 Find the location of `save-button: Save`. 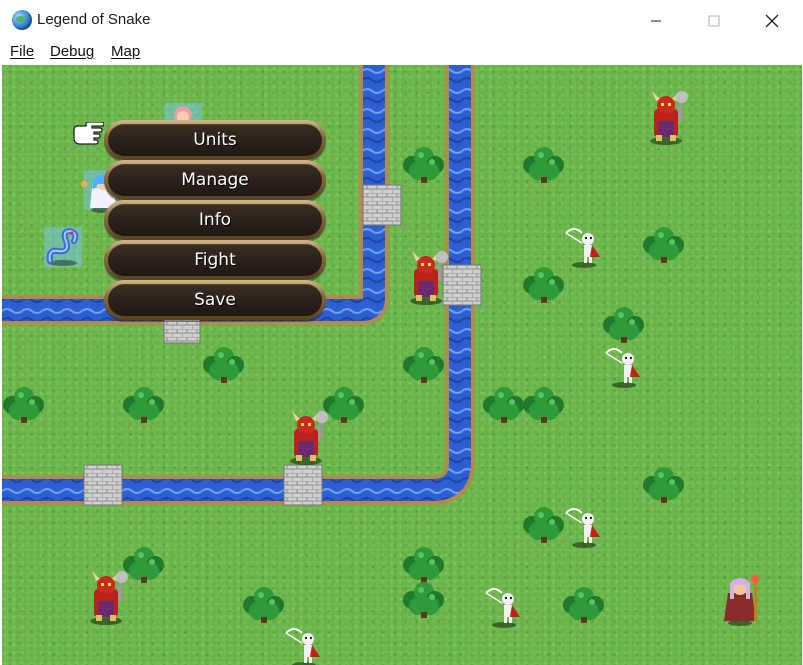

save-button: Save is located at coordinates (215, 300).